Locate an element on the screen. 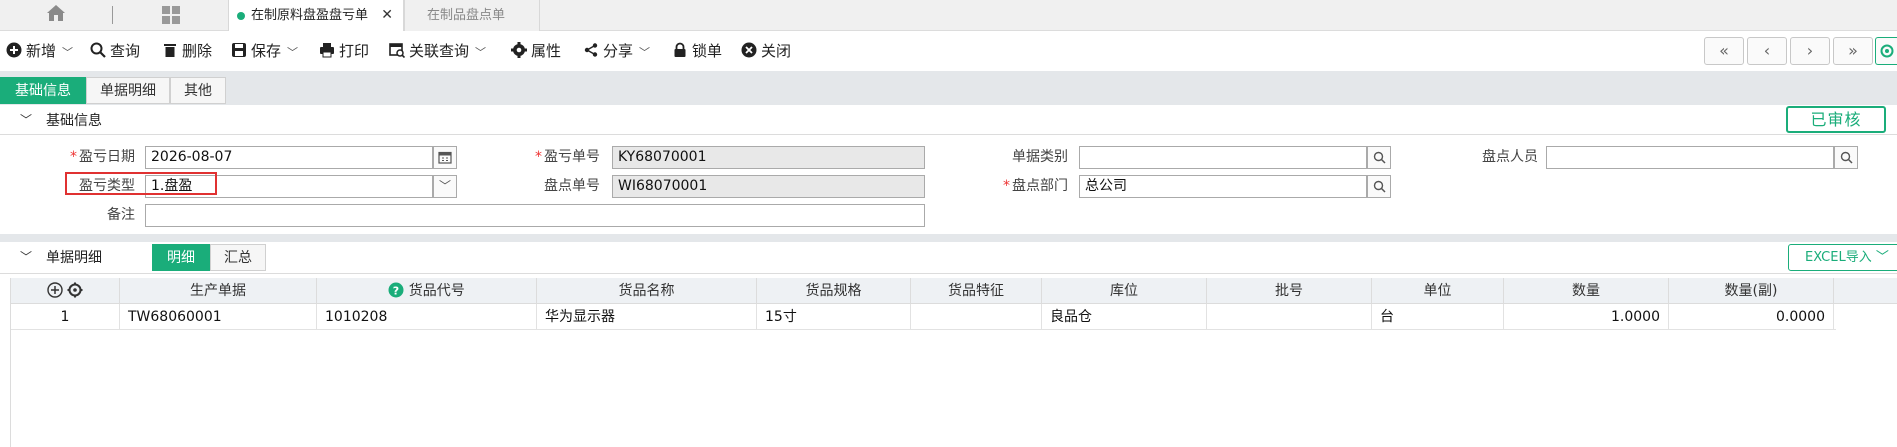  date-label: * 盈亏日期 is located at coordinates (102, 157).